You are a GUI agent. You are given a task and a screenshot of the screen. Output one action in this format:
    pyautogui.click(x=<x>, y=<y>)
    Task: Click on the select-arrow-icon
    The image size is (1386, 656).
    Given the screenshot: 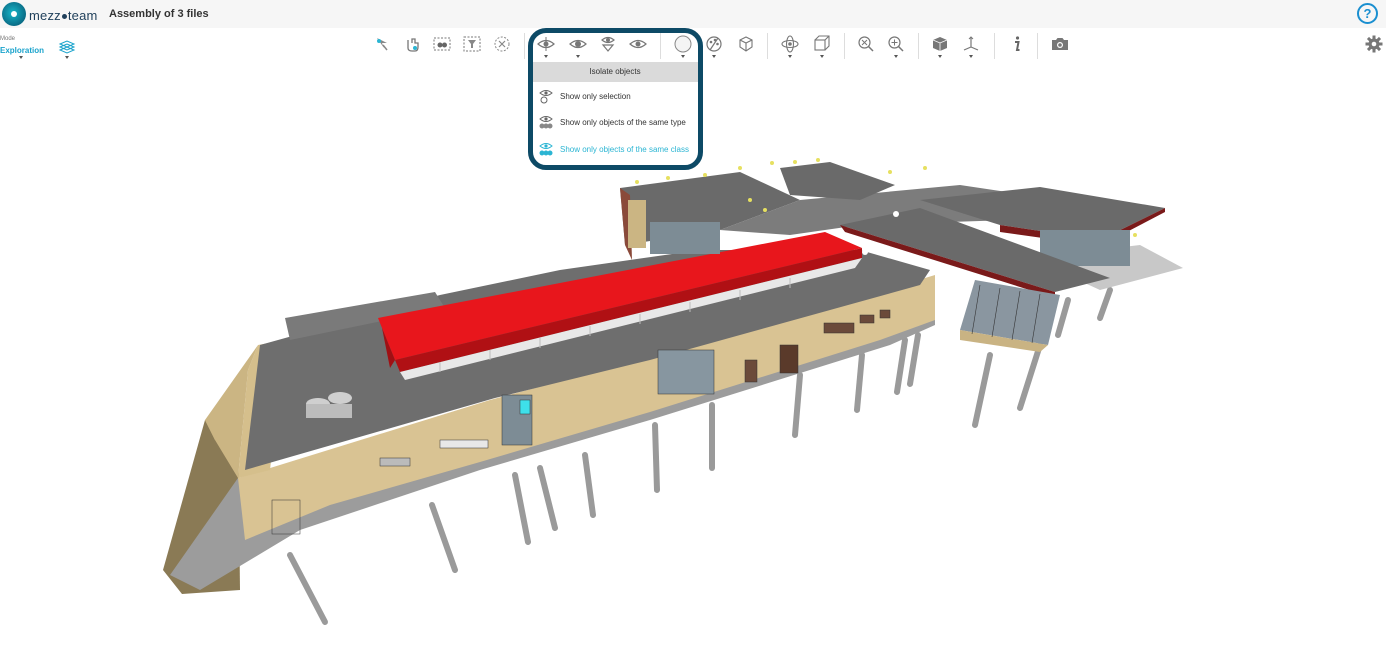 What is the action you would take?
    pyautogui.click(x=382, y=44)
    